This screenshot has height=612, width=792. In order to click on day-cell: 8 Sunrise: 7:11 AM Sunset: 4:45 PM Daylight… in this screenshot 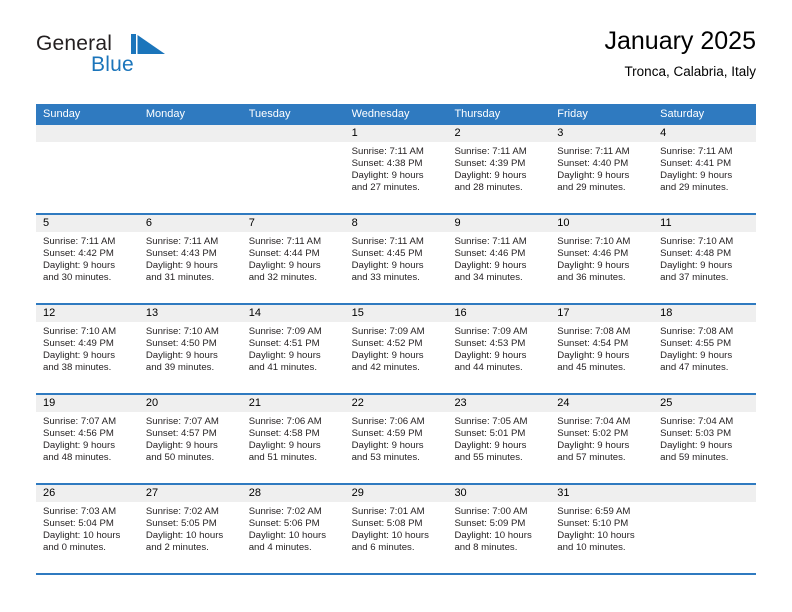, I will do `click(396, 259)`.